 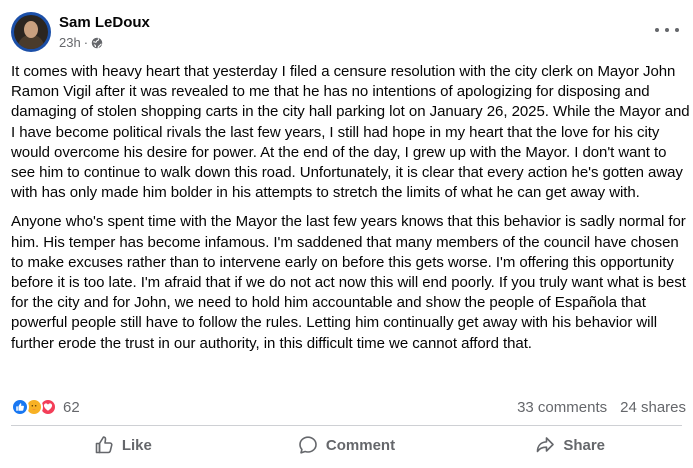 I want to click on comment-label: Comment, so click(x=360, y=445).